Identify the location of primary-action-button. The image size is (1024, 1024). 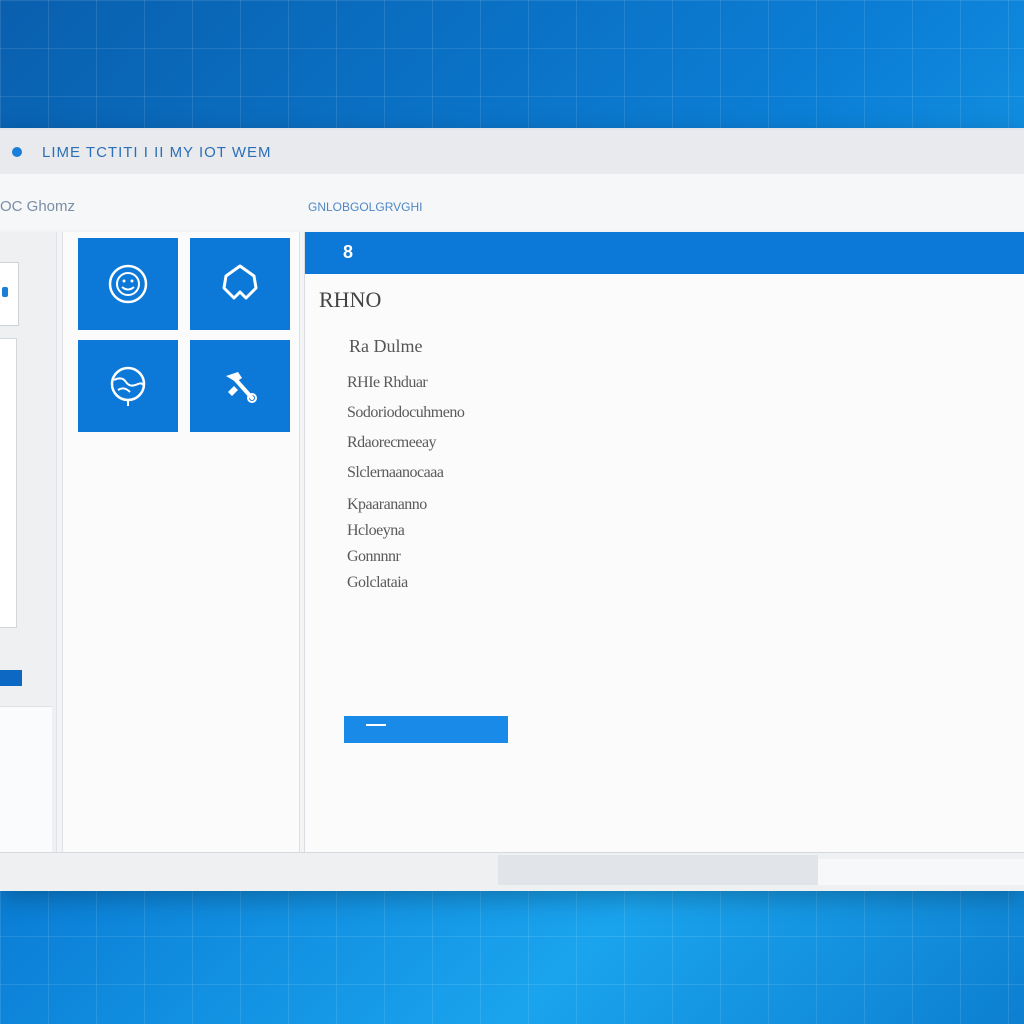
(426, 729).